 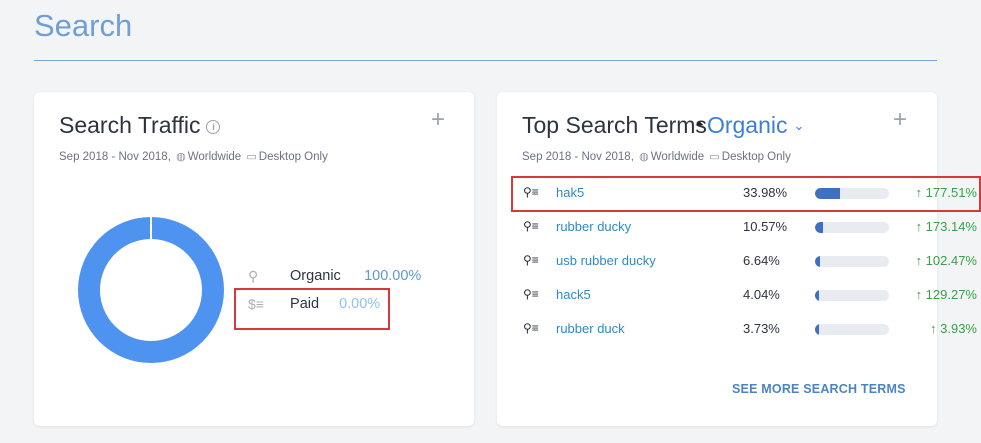 I want to click on traffic-share: 6.64%, so click(x=761, y=260).